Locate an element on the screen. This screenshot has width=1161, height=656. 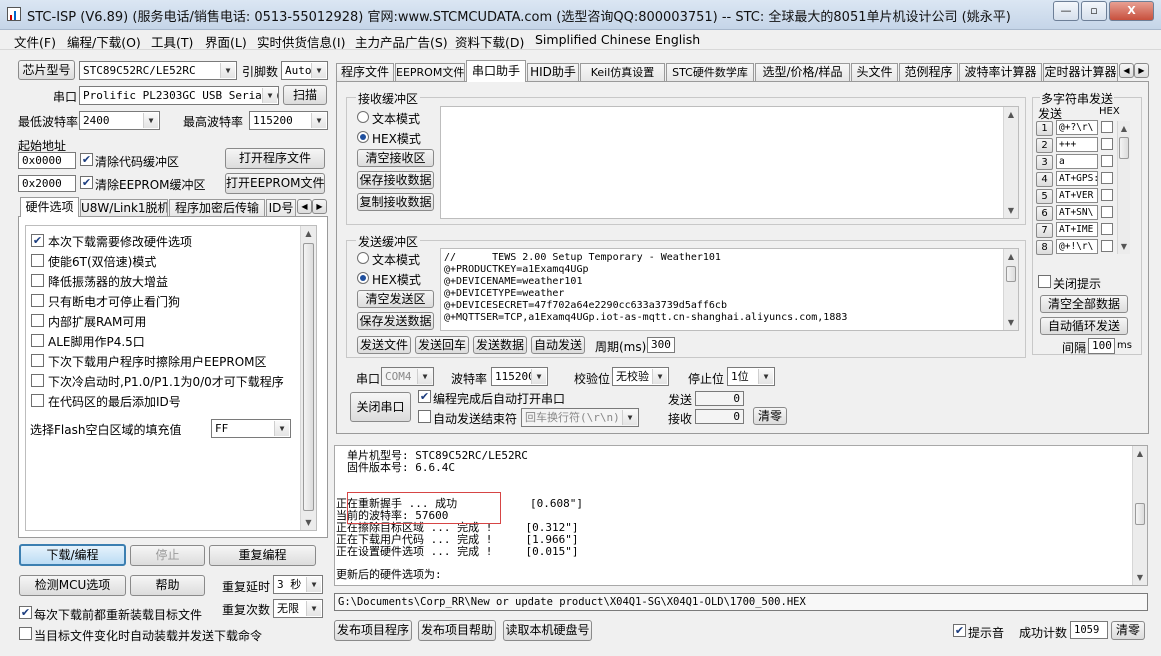
close-tip-checkbox is located at coordinates (1044, 281).